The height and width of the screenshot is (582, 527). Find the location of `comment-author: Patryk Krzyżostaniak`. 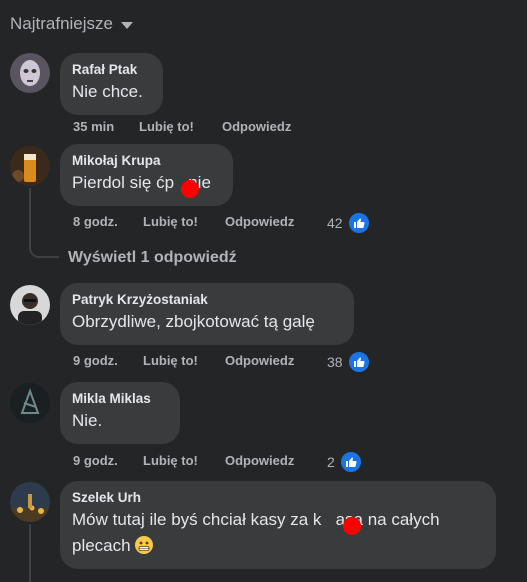

comment-author: Patryk Krzyżostaniak is located at coordinates (207, 300).